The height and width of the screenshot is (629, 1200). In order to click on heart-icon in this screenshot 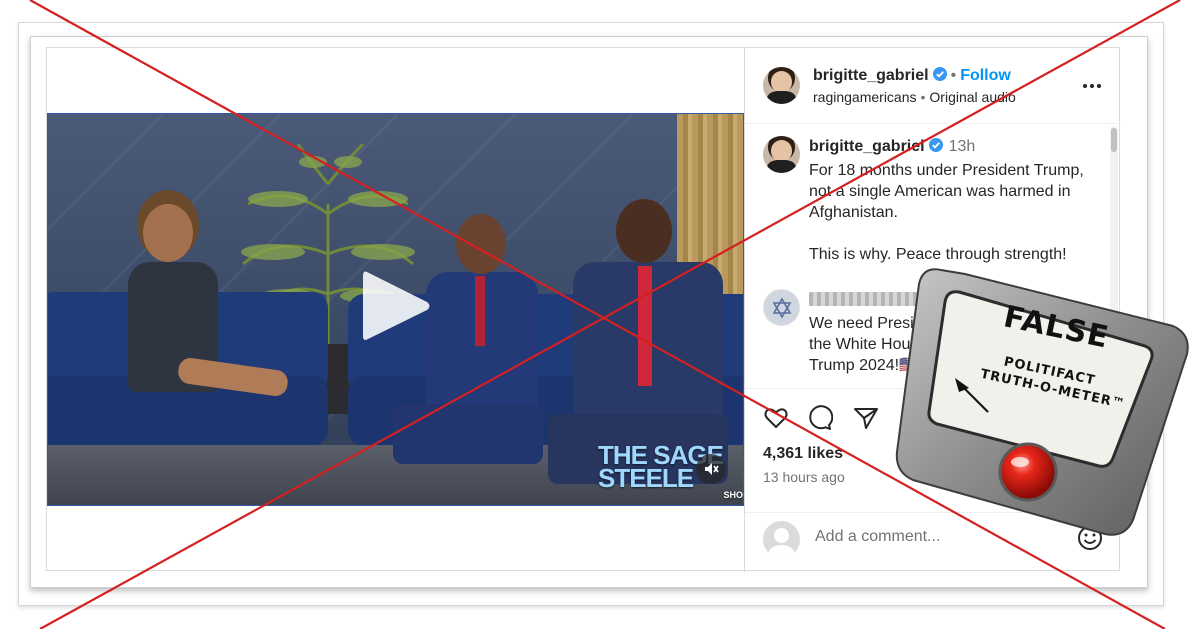, I will do `click(776, 418)`.